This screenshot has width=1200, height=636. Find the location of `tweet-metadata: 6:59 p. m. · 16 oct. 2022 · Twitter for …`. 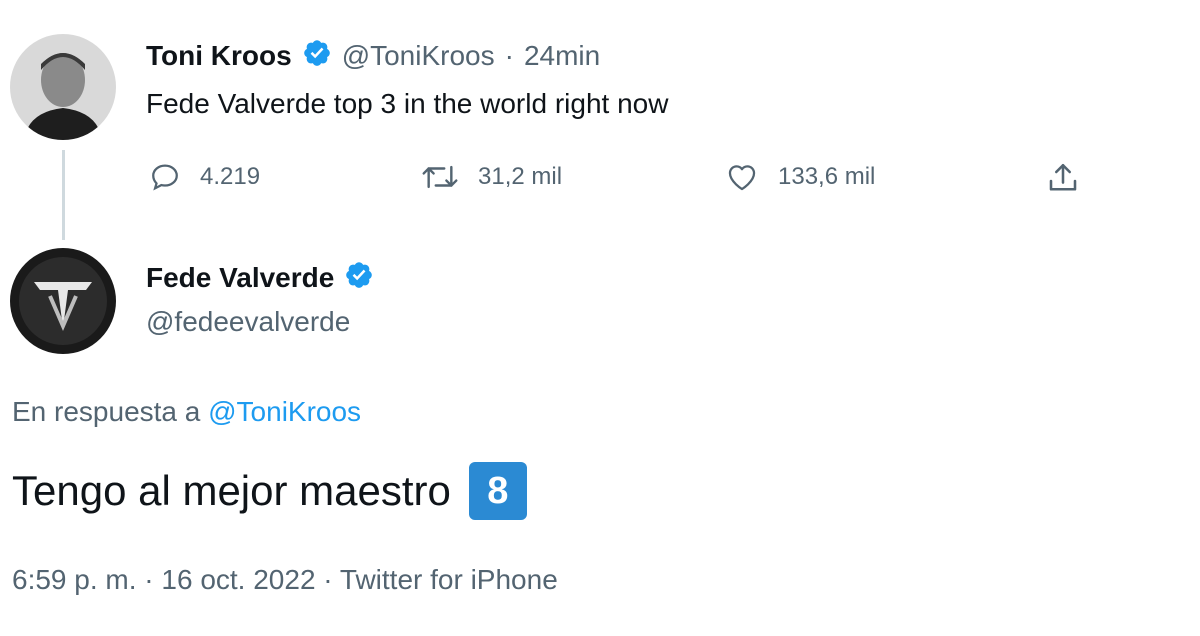

tweet-metadata: 6:59 p. m. · 16 oct. 2022 · Twitter for … is located at coordinates (285, 580).